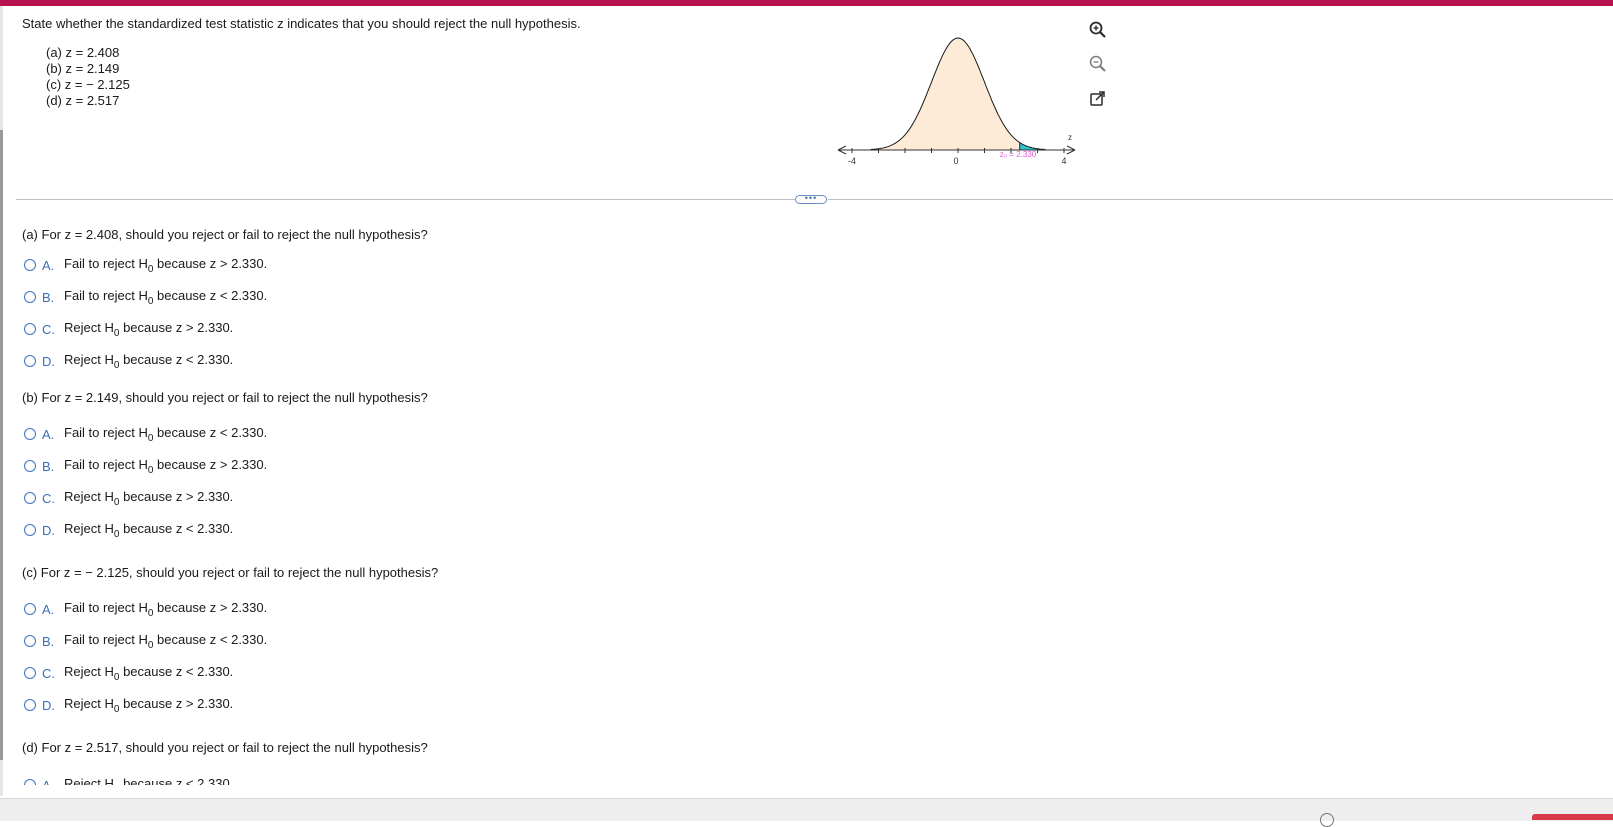 The height and width of the screenshot is (827, 1613). What do you see at coordinates (83, 100) in the screenshot?
I see `given-value-d: (d) z = 2.517` at bounding box center [83, 100].